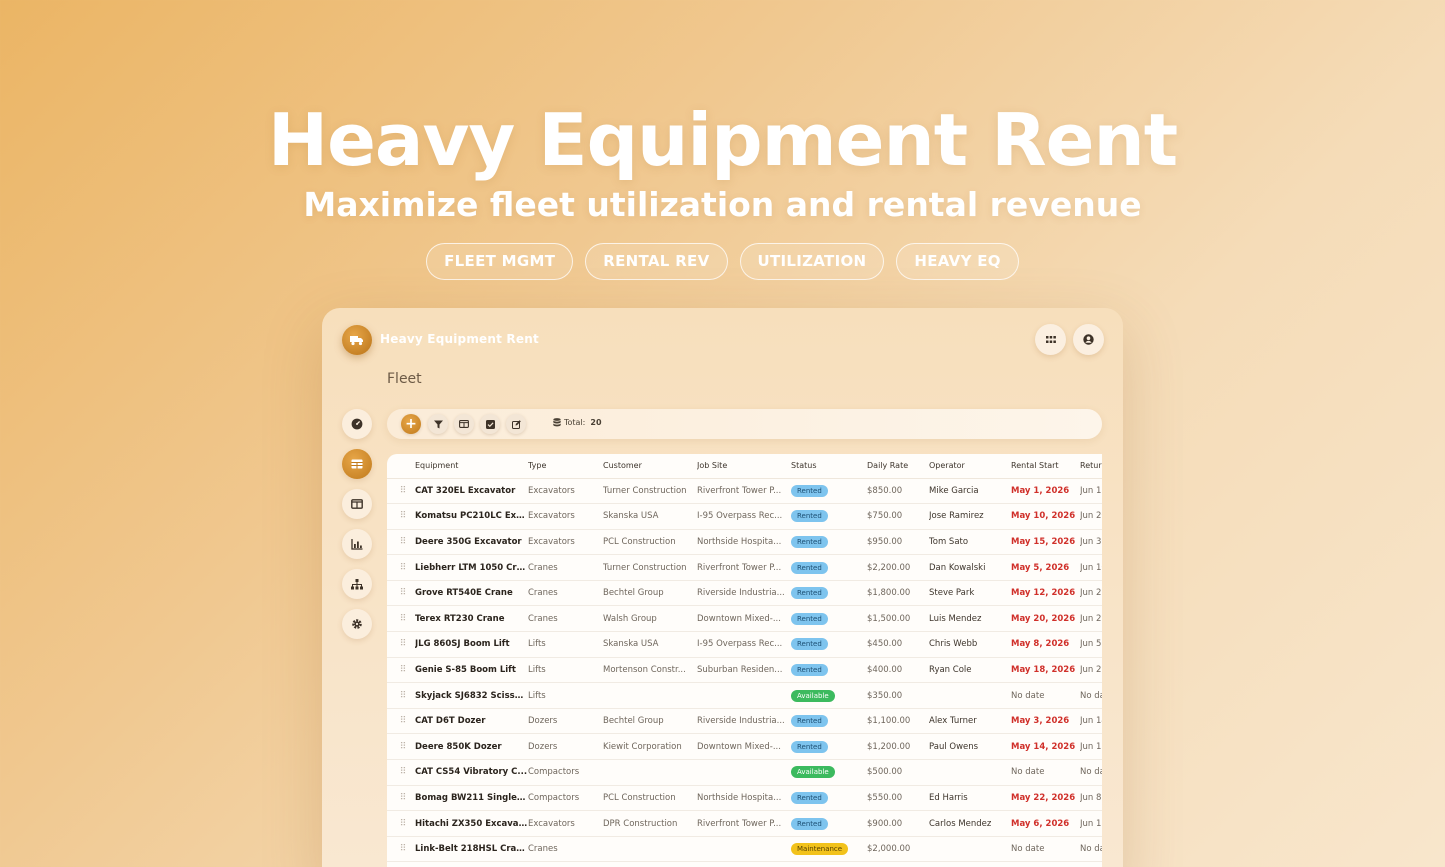 This screenshot has height=867, width=1445. I want to click on cell-return: Jun 5,, so click(1091, 644).